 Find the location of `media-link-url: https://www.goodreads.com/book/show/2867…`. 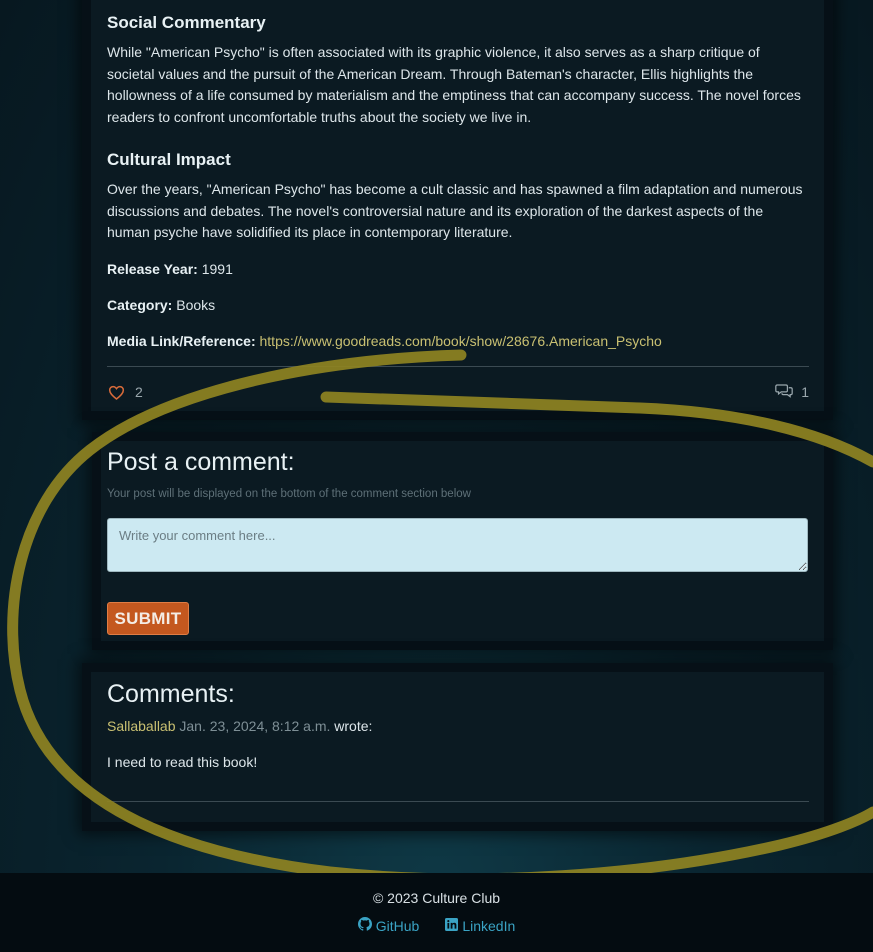

media-link-url: https://www.goodreads.com/book/show/2867… is located at coordinates (461, 341).